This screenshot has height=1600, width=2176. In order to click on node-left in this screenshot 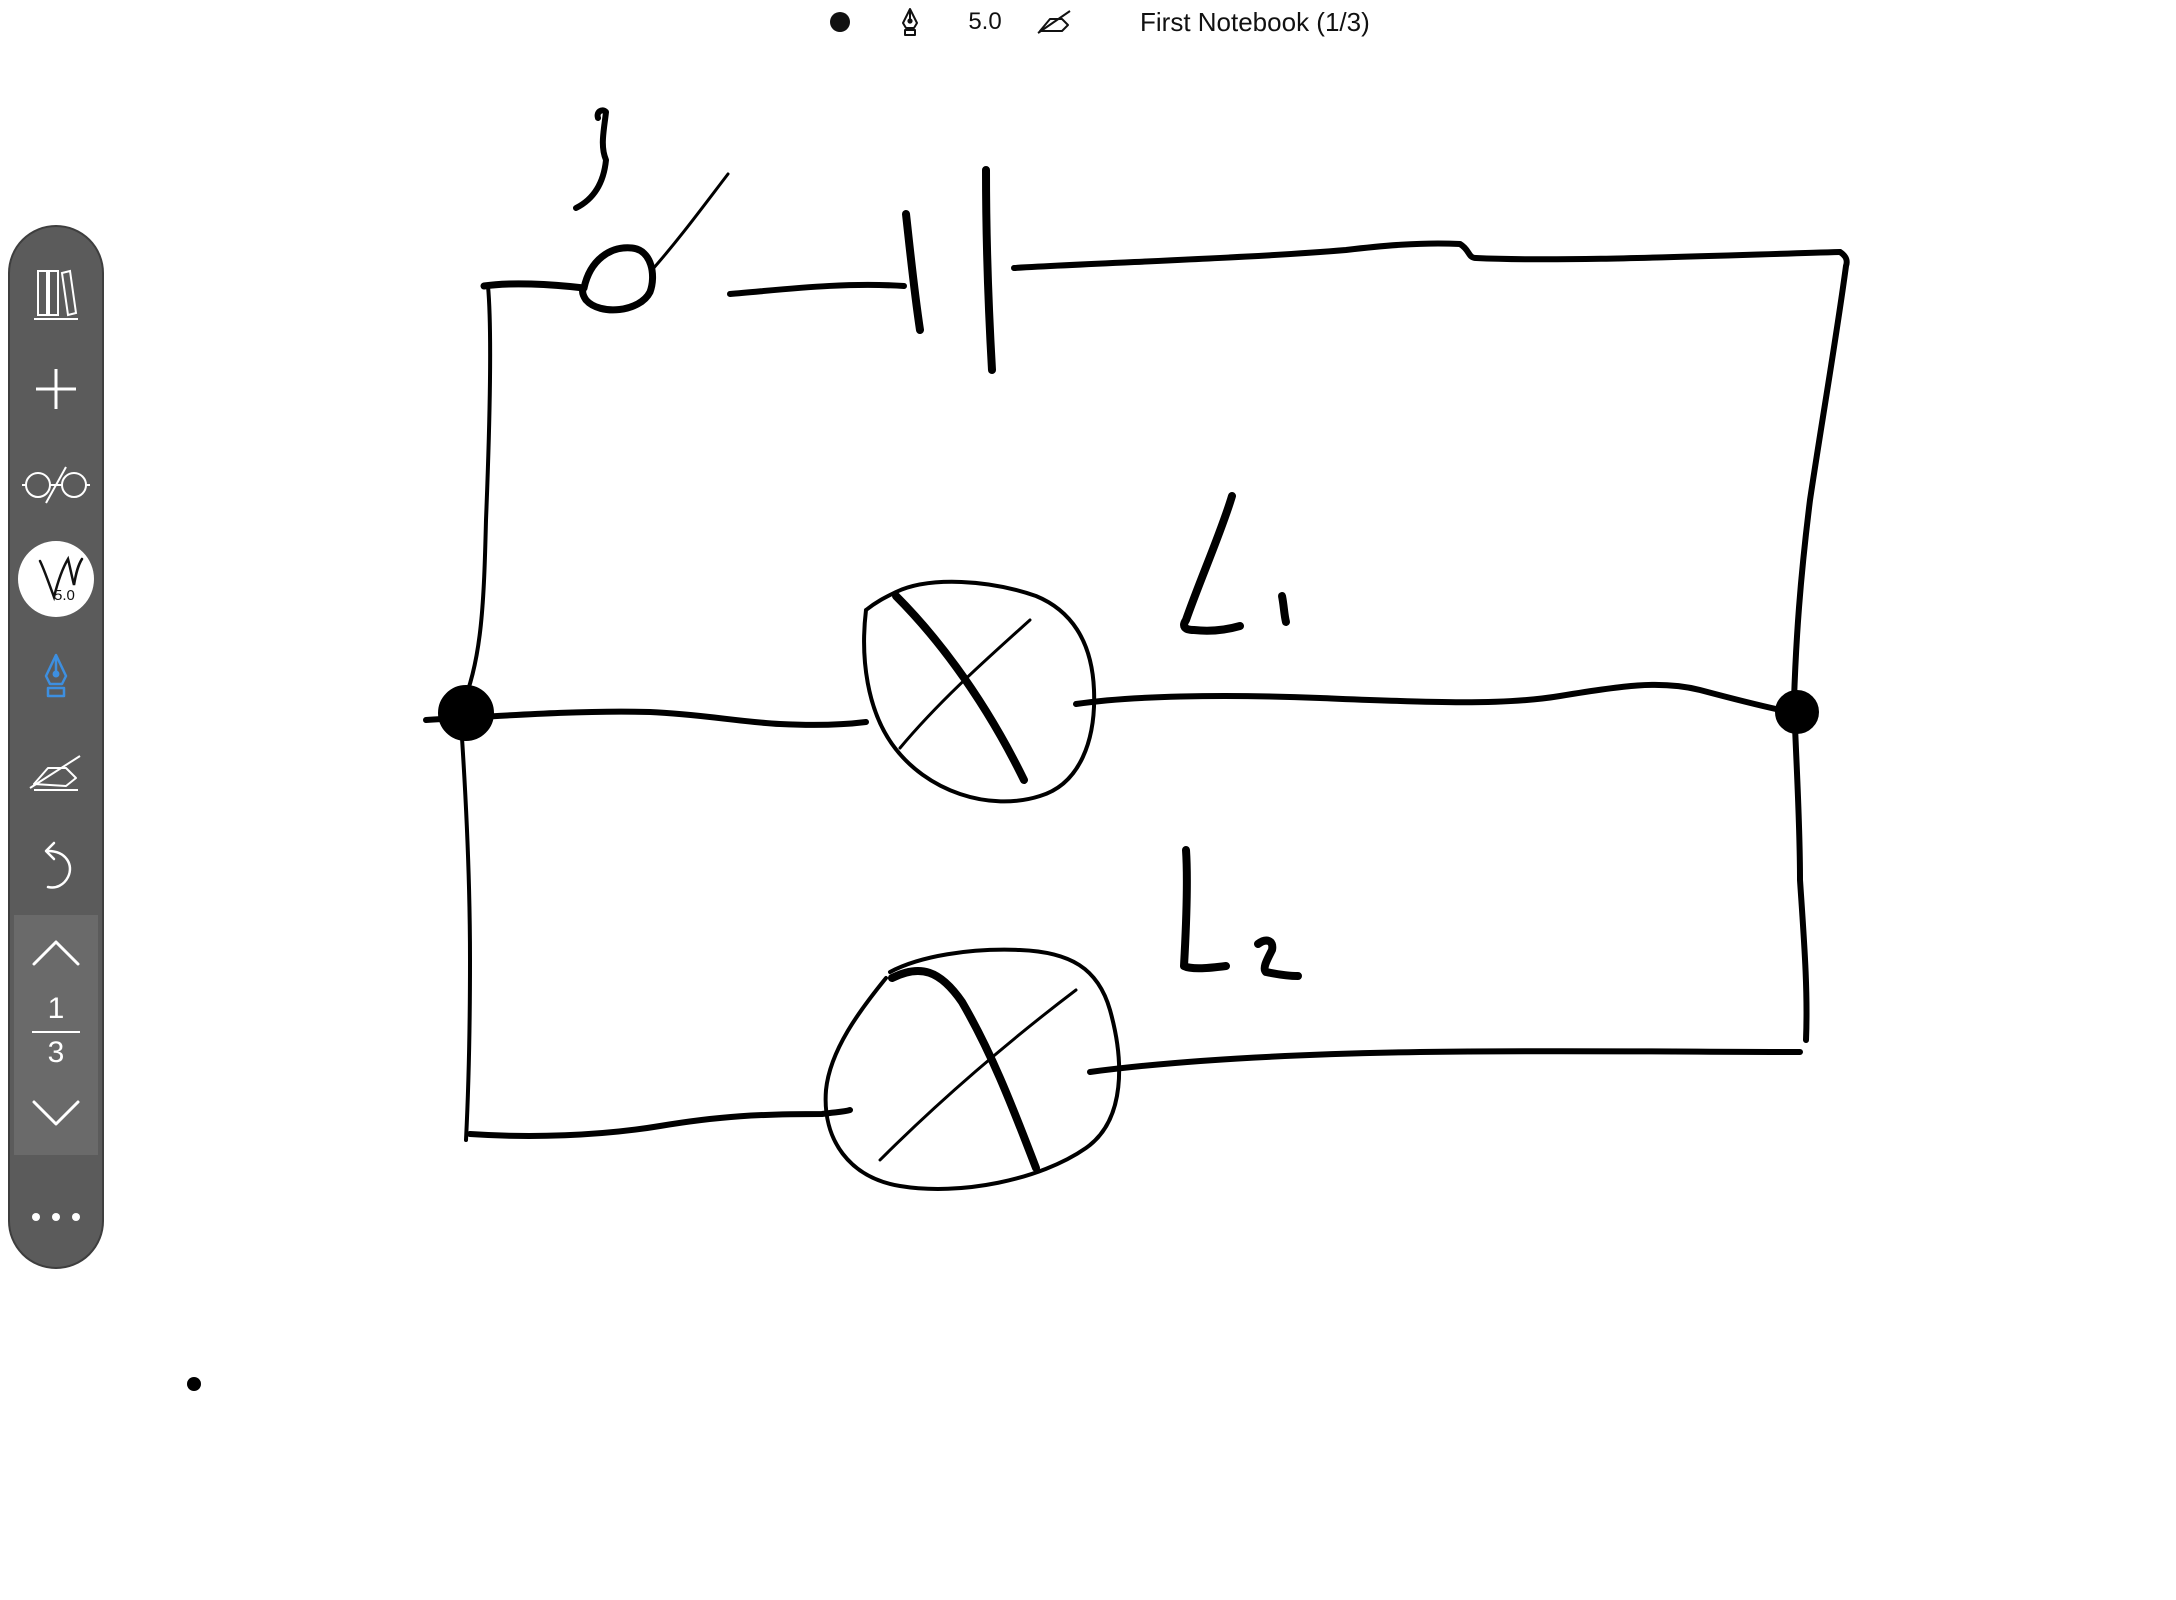, I will do `click(466, 713)`.